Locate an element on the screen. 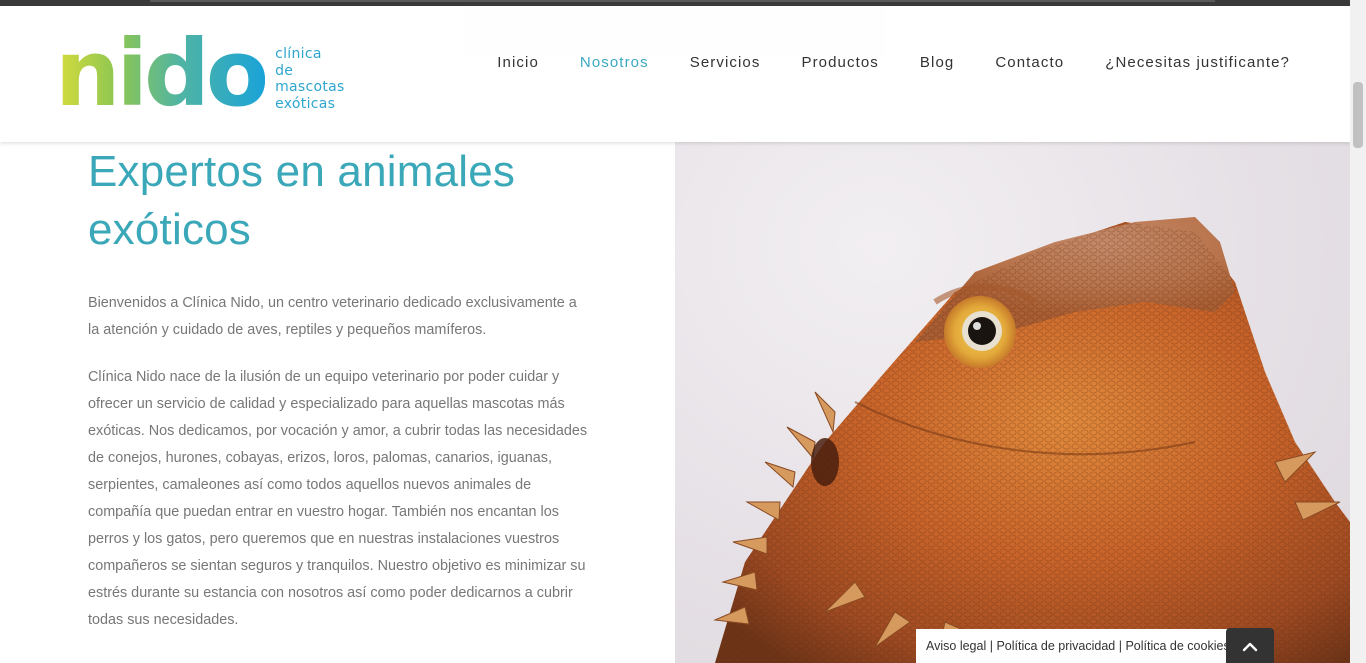  logo: nido clínica de mascotas exóticas is located at coordinates (200, 73).